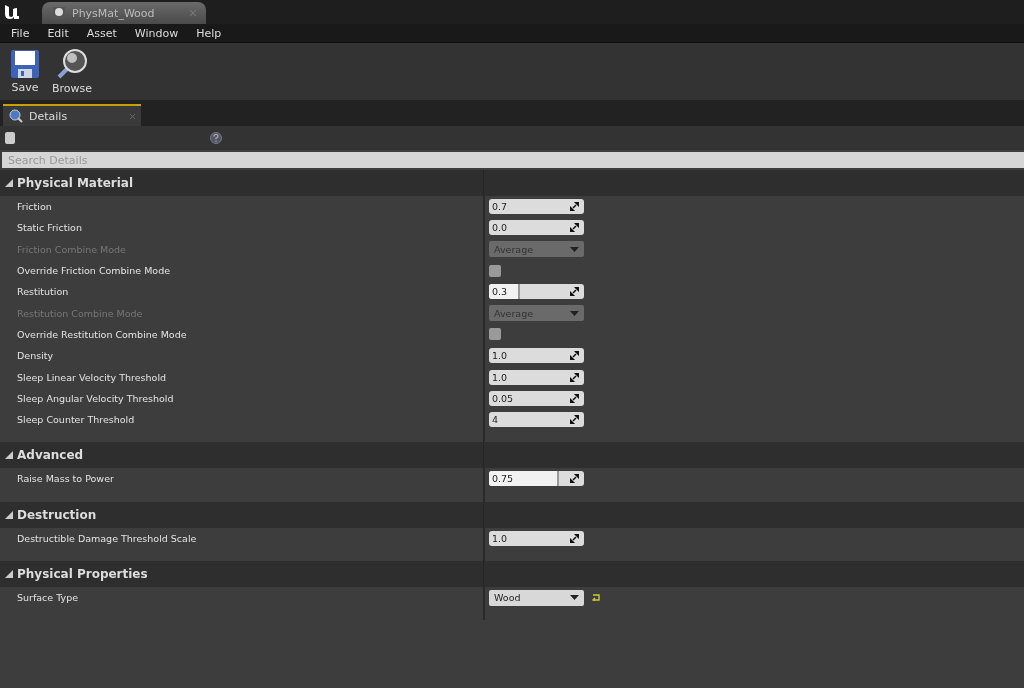 This screenshot has height=688, width=1024. What do you see at coordinates (512, 183) in the screenshot?
I see `category-header: Physical Material` at bounding box center [512, 183].